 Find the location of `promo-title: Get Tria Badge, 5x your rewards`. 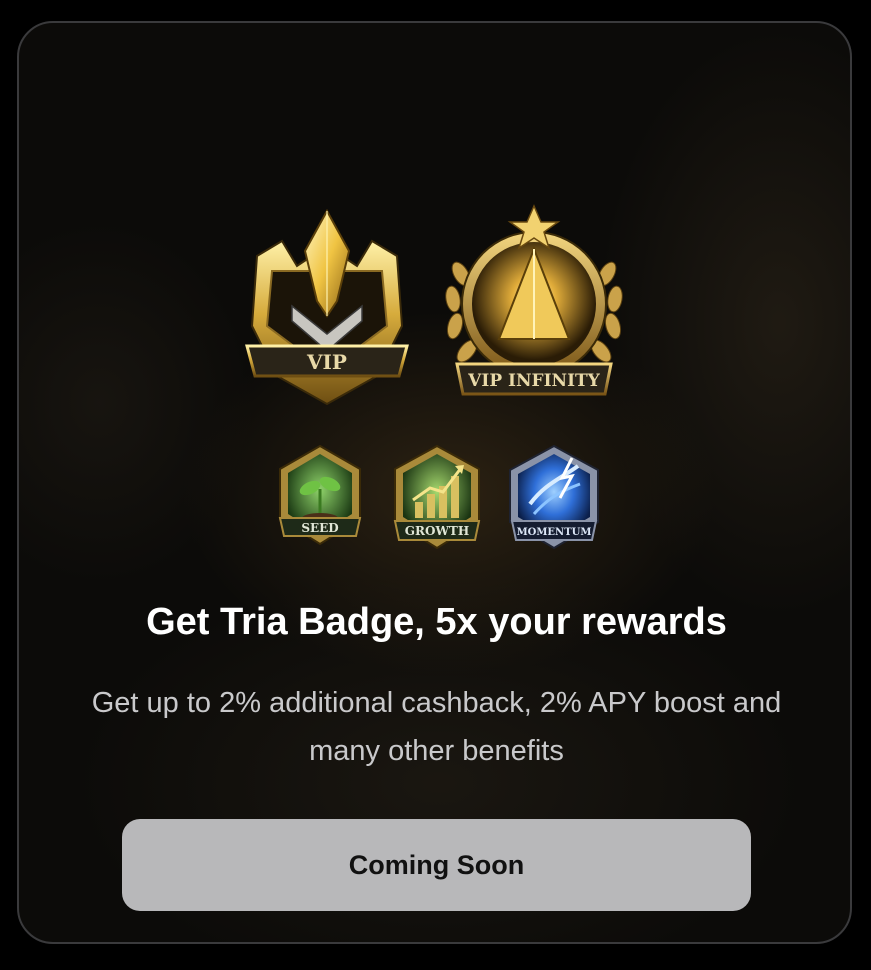

promo-title: Get Tria Badge, 5x your rewards is located at coordinates (436, 622).